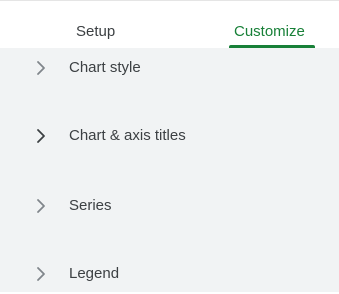  What do you see at coordinates (169, 68) in the screenshot?
I see `section-chart-style: Chart style` at bounding box center [169, 68].